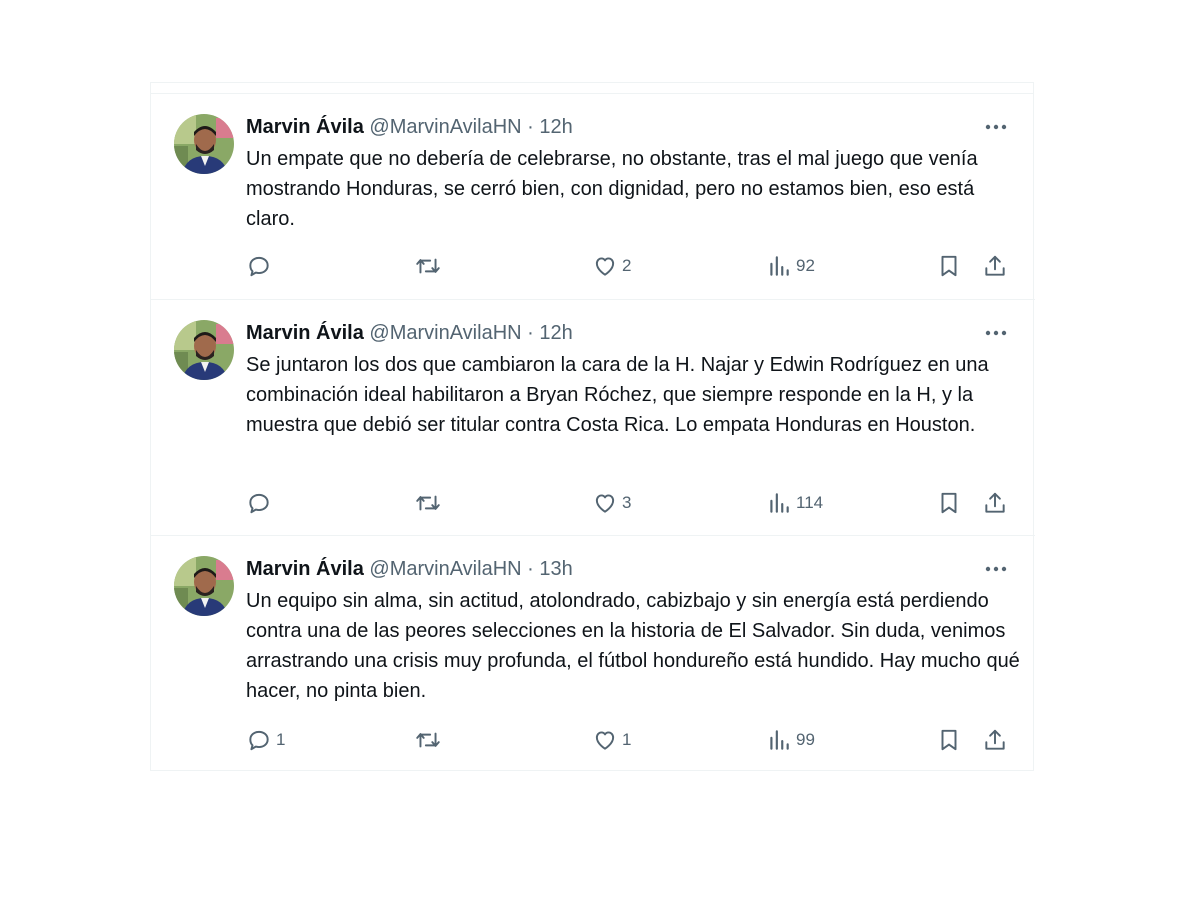 This screenshot has width=1200, height=900. I want to click on tweet-actions: 2 92, so click(628, 266).